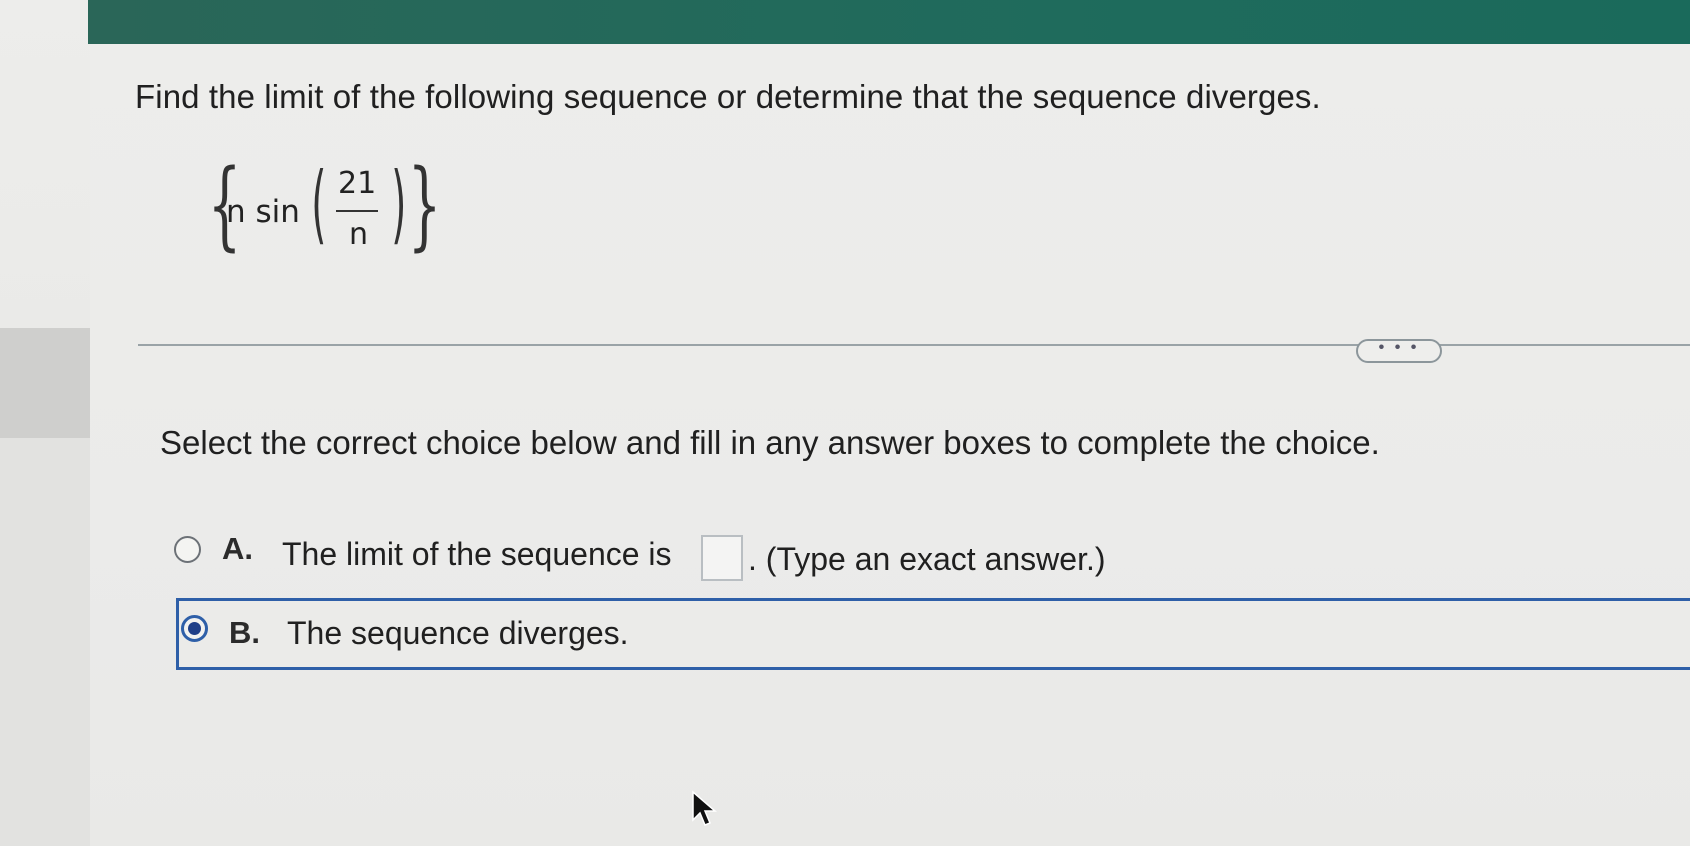  I want to click on choice-b-letter: B., so click(244, 632).